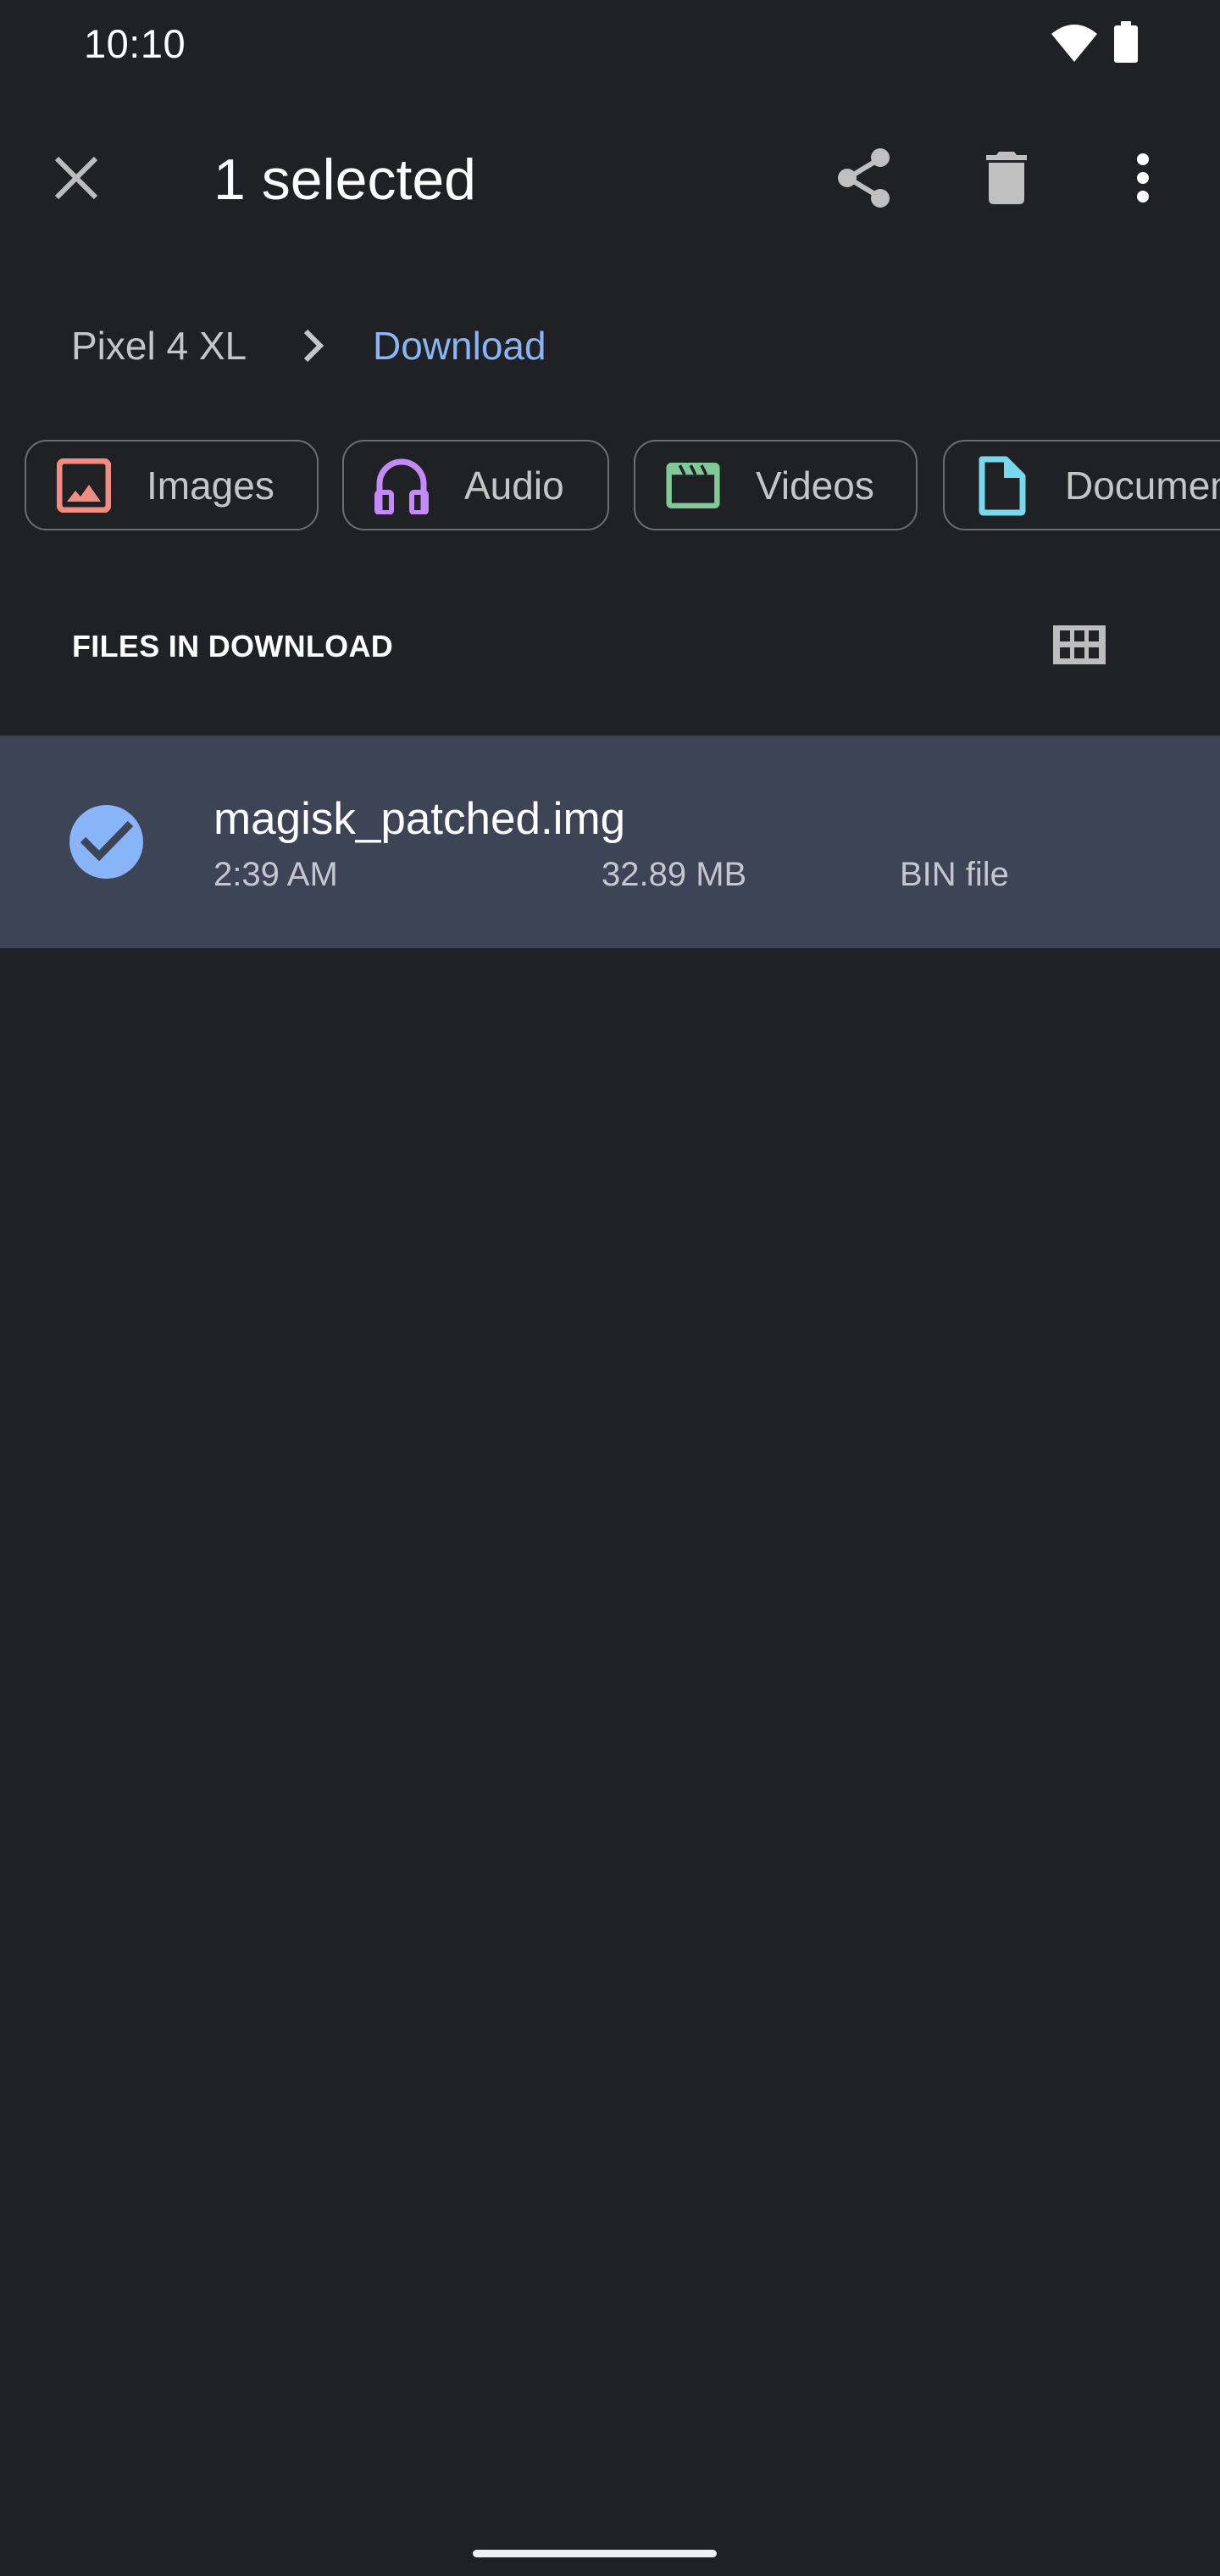 This screenshot has width=1220, height=2576. Describe the element at coordinates (954, 875) in the screenshot. I see `file-type: BIN file` at that location.